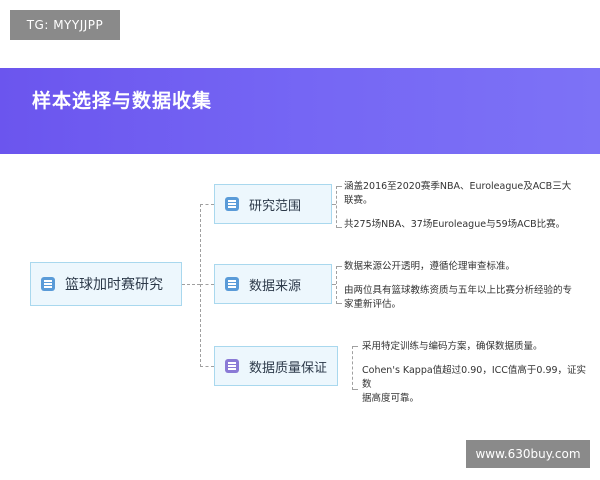  Describe the element at coordinates (358, 200) in the screenshot. I see `leaf-line: 联赛。` at that location.